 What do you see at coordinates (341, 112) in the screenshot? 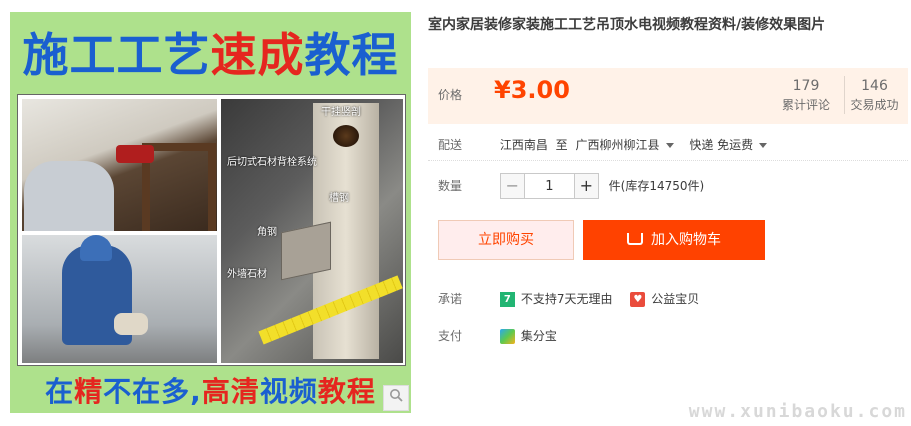
I see `photo-label: 干挂竖剖` at bounding box center [341, 112].